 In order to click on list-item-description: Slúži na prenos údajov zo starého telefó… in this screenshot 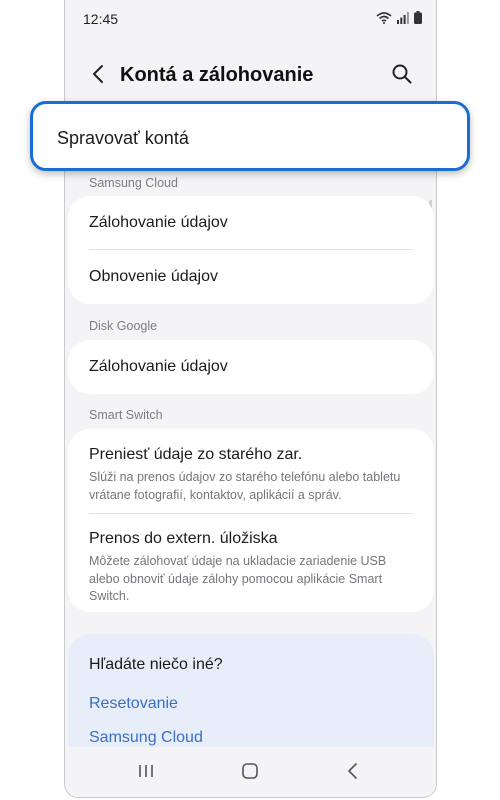, I will do `click(245, 486)`.